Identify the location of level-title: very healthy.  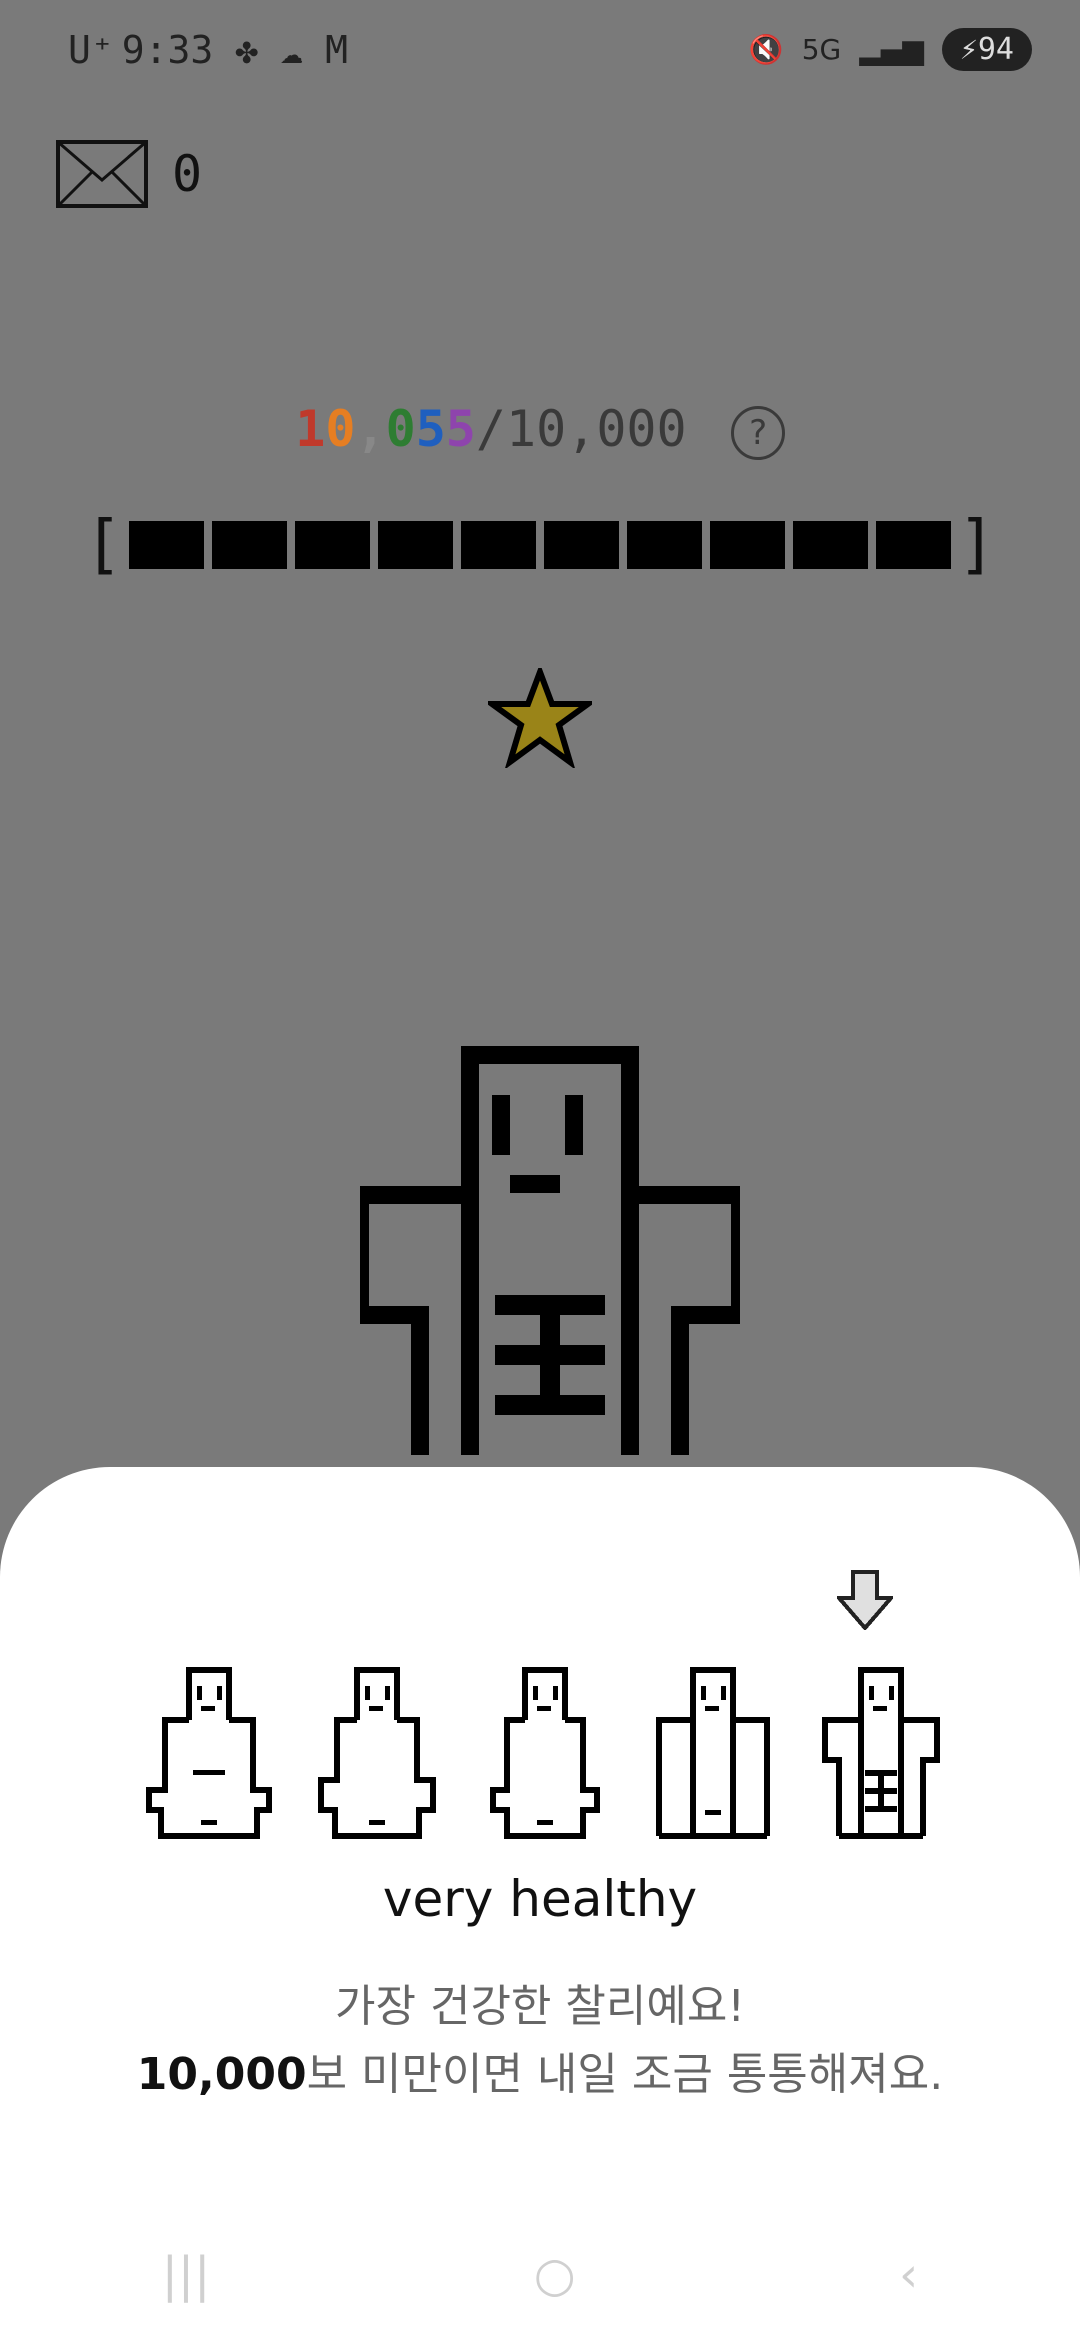
(540, 1899).